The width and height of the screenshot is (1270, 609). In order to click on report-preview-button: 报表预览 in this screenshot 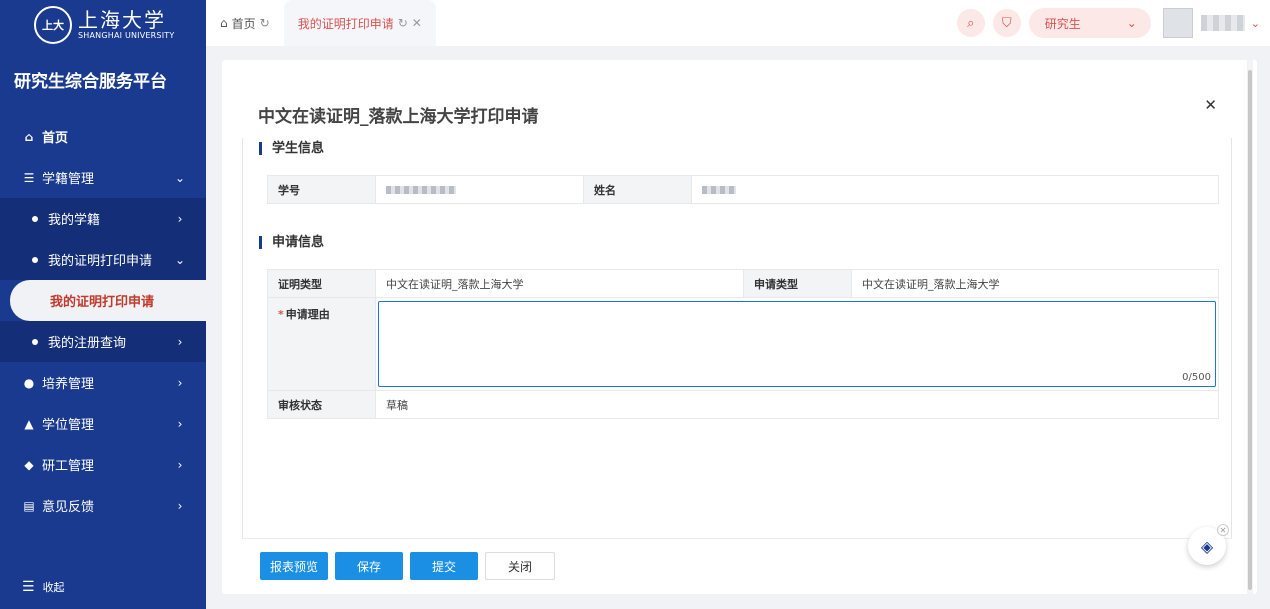, I will do `click(294, 566)`.